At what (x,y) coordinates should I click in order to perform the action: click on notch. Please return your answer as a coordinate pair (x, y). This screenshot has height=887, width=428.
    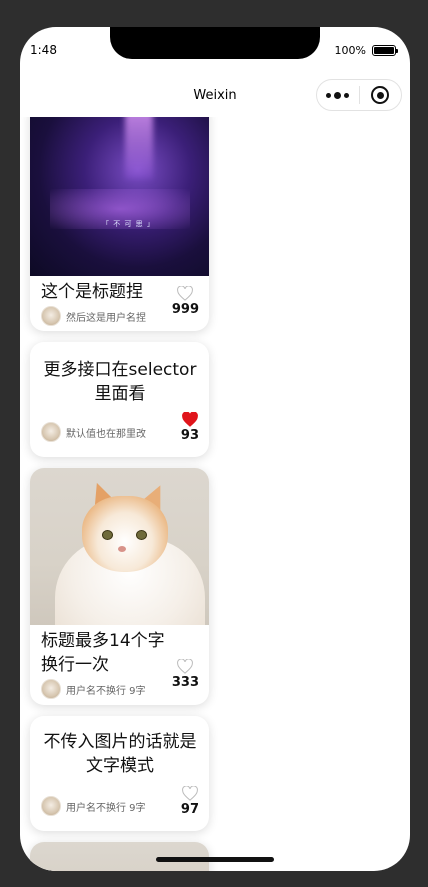
    Looking at the image, I should click on (215, 43).